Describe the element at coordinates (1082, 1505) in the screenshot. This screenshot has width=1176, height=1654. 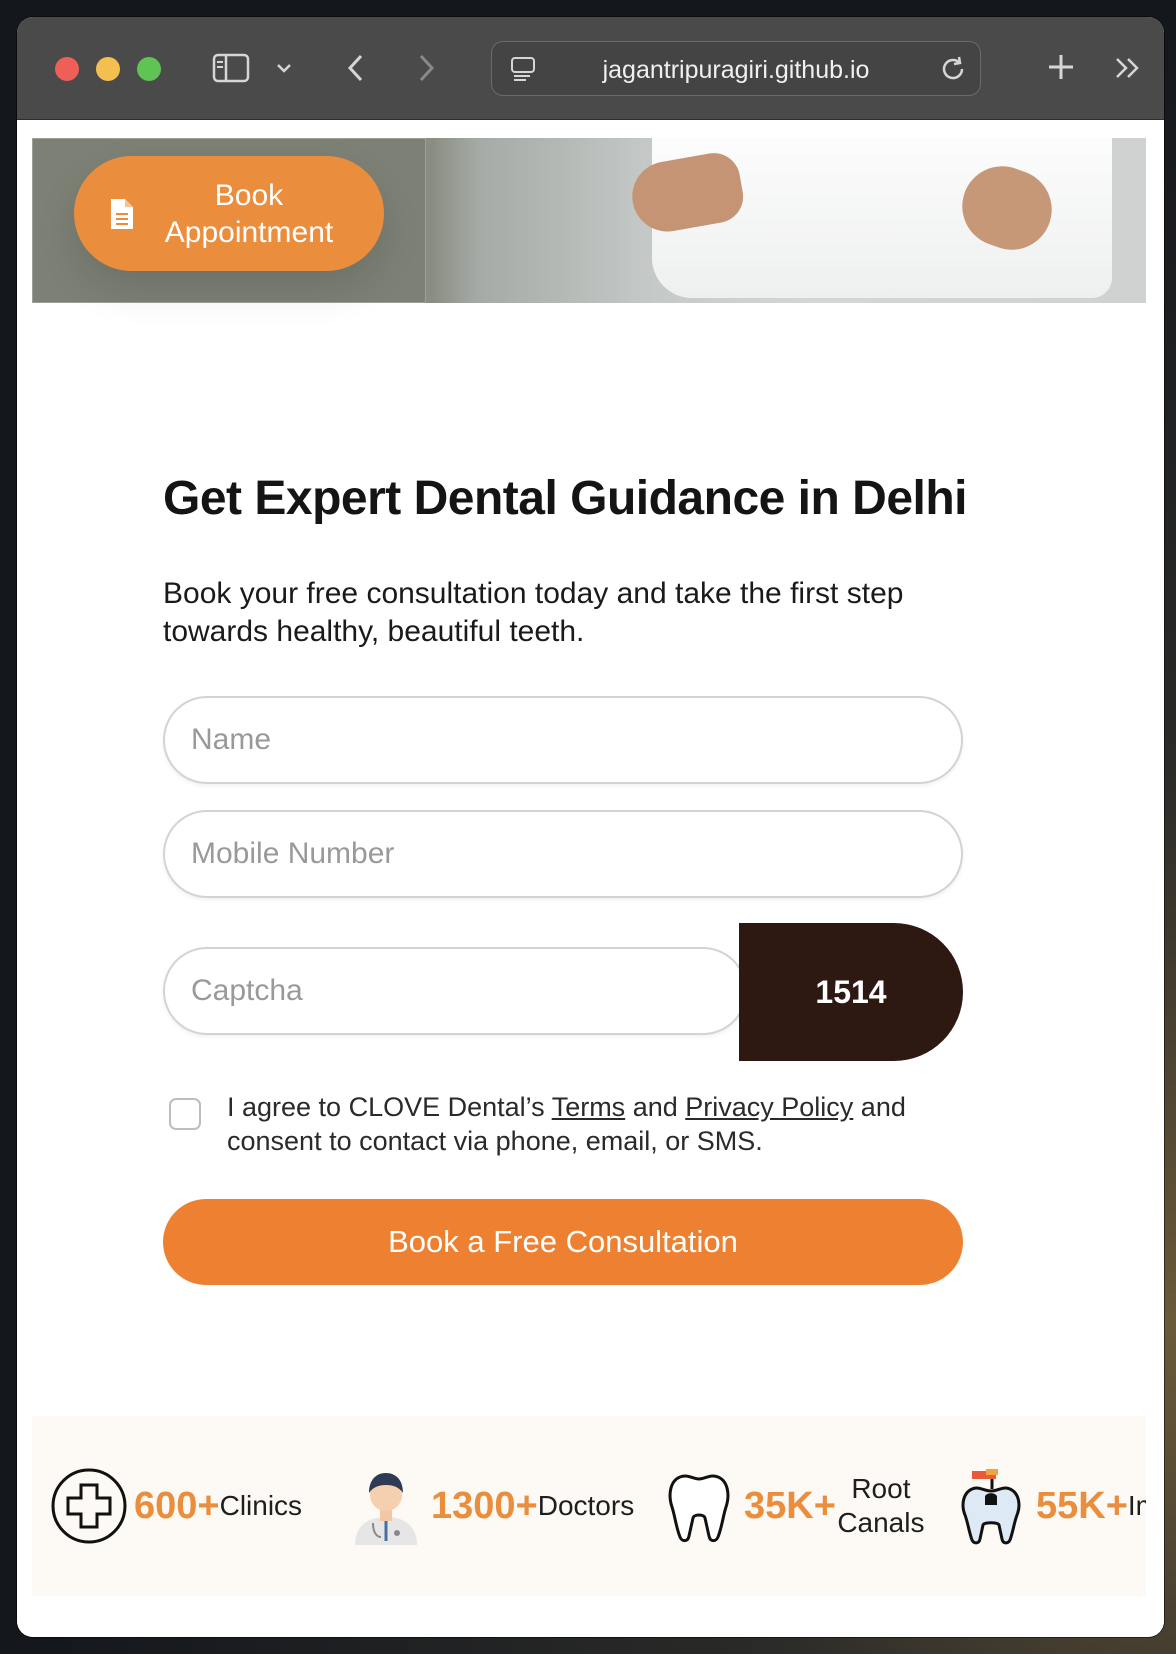
I see `stat-value: 55K+` at that location.